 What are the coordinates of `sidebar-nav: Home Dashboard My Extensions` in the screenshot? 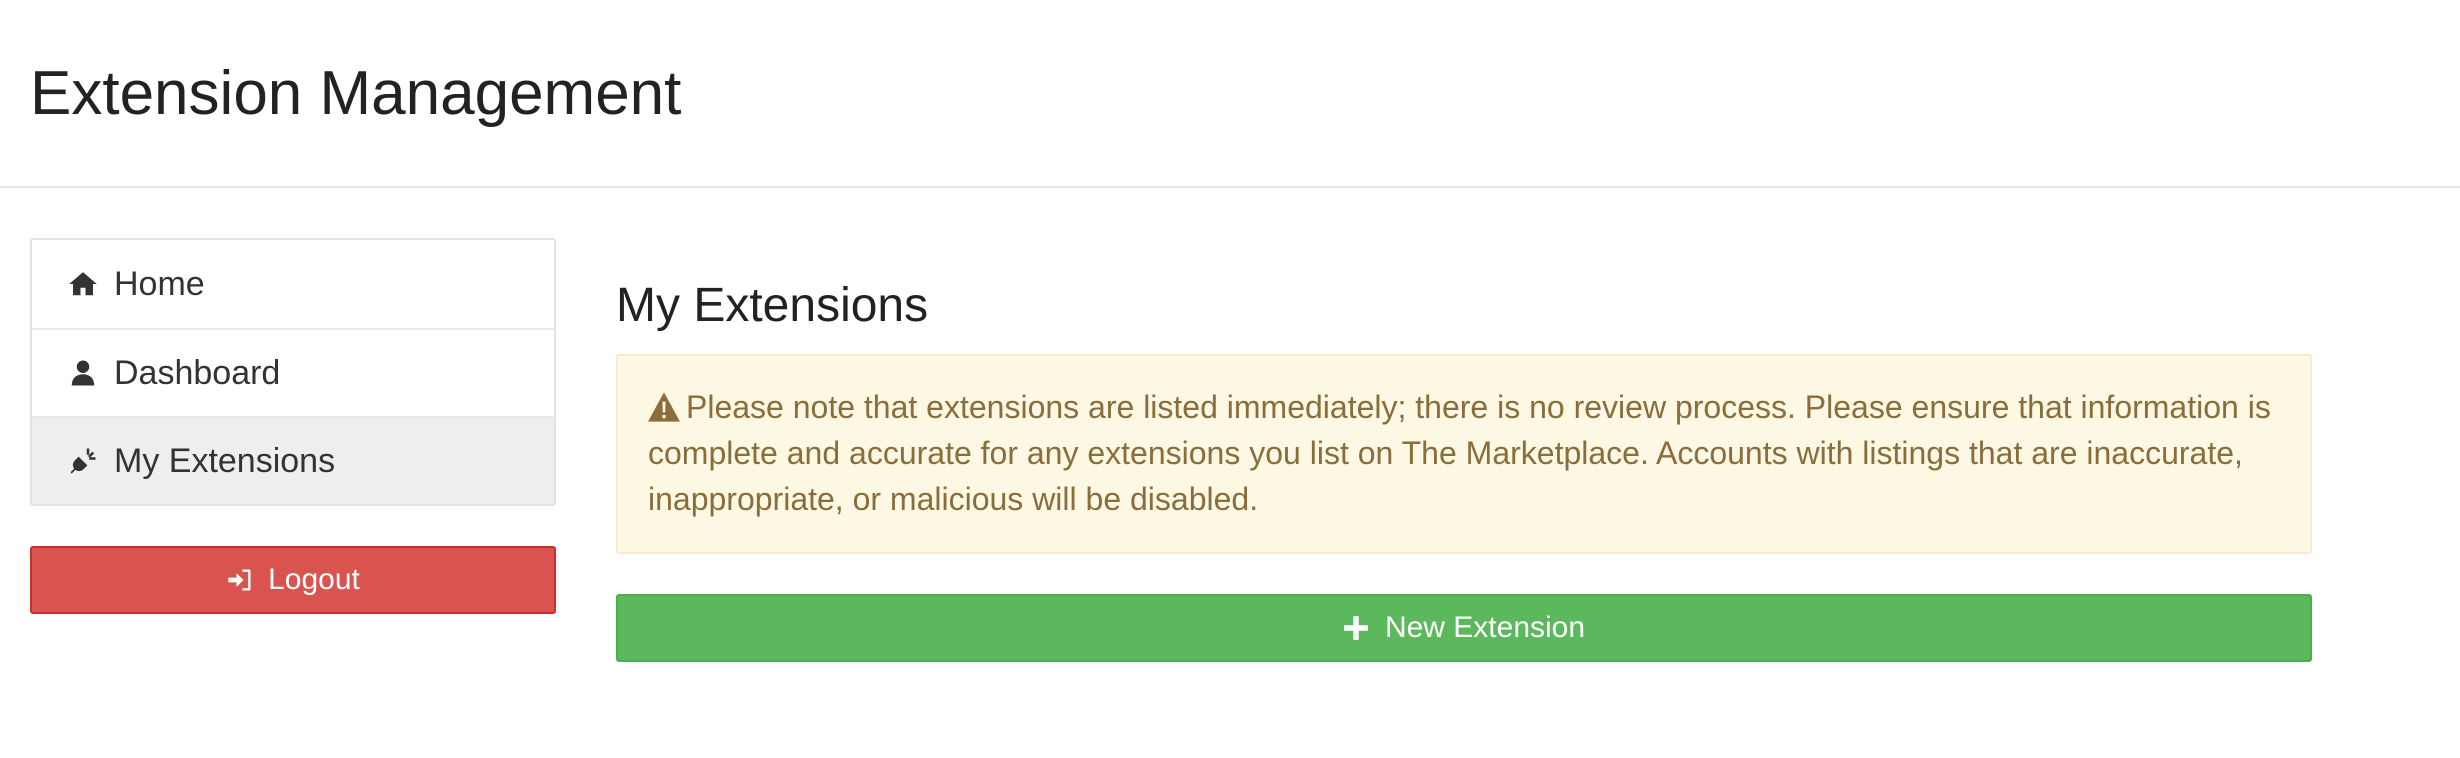 It's located at (293, 372).